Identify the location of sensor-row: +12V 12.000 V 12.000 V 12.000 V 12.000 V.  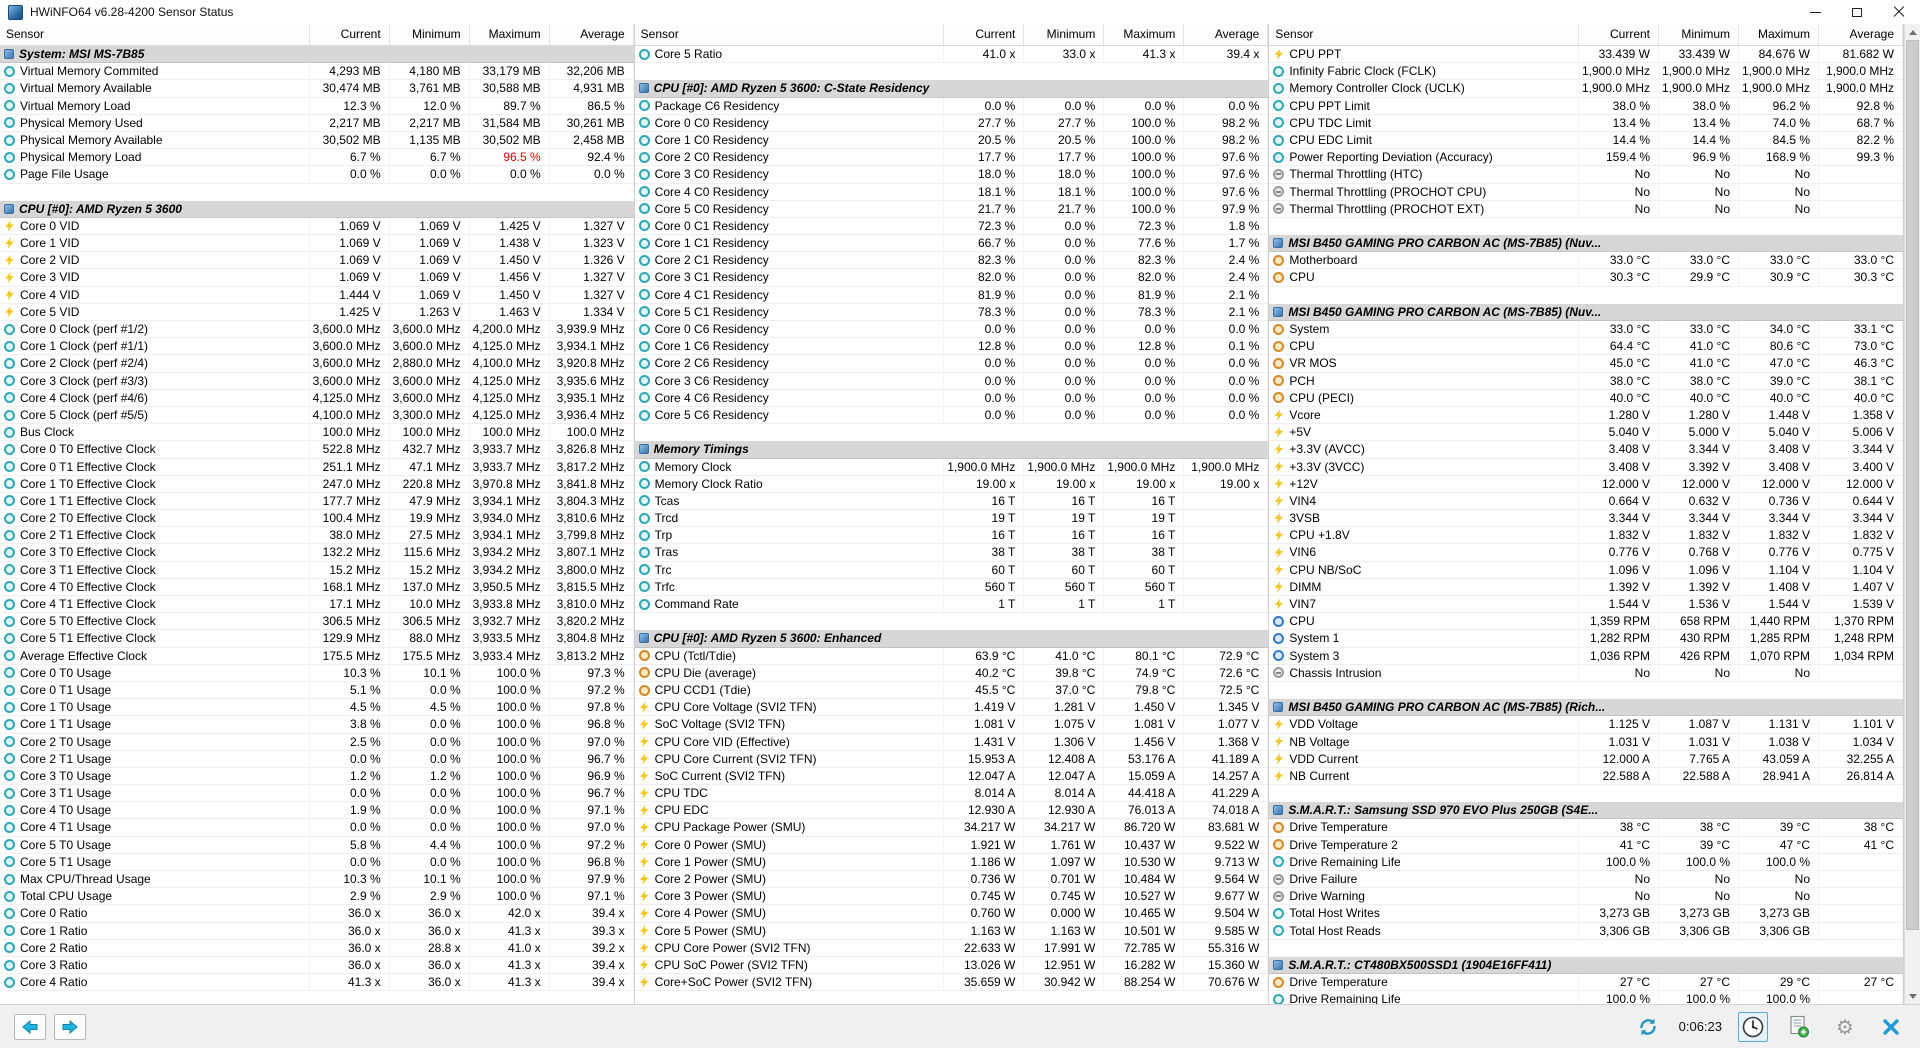
(1586, 484).